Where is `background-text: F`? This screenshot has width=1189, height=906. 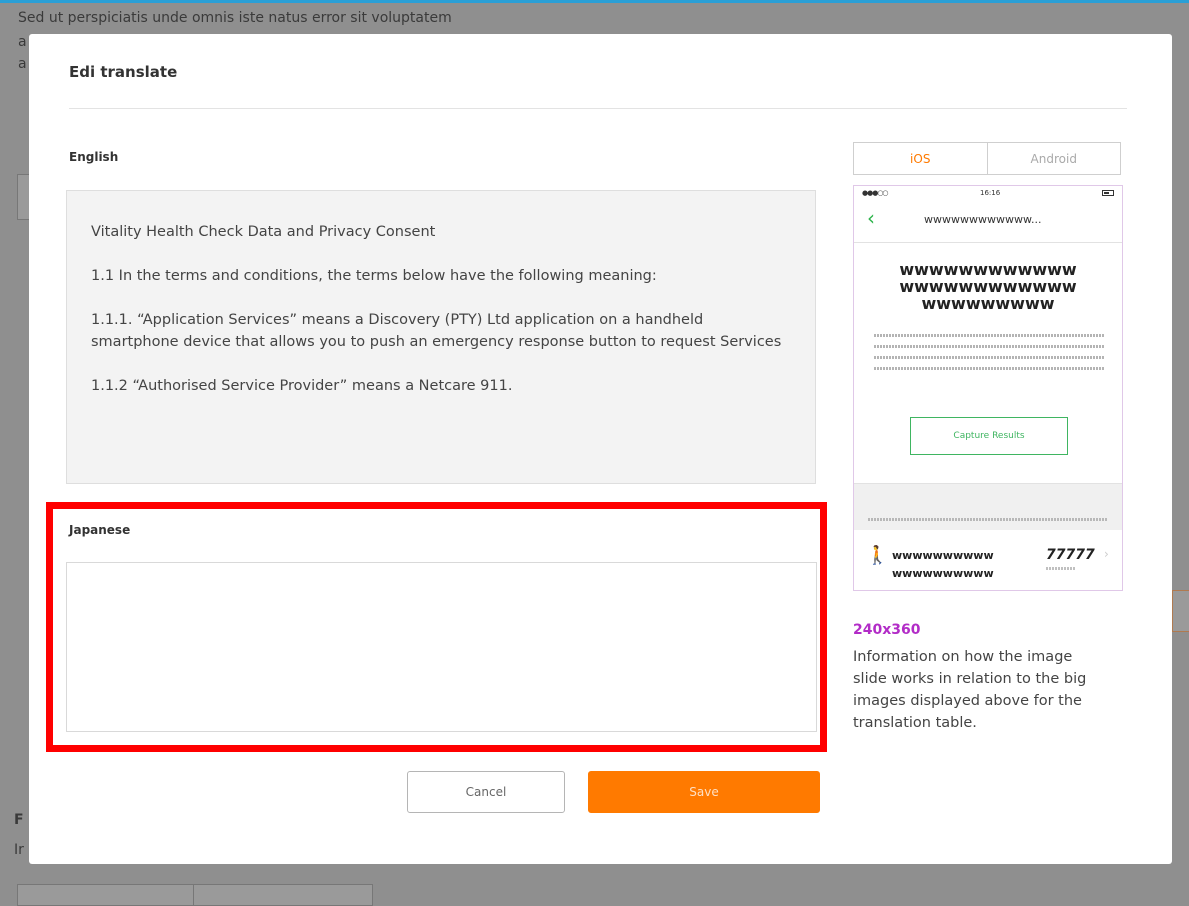
background-text: F is located at coordinates (19, 820).